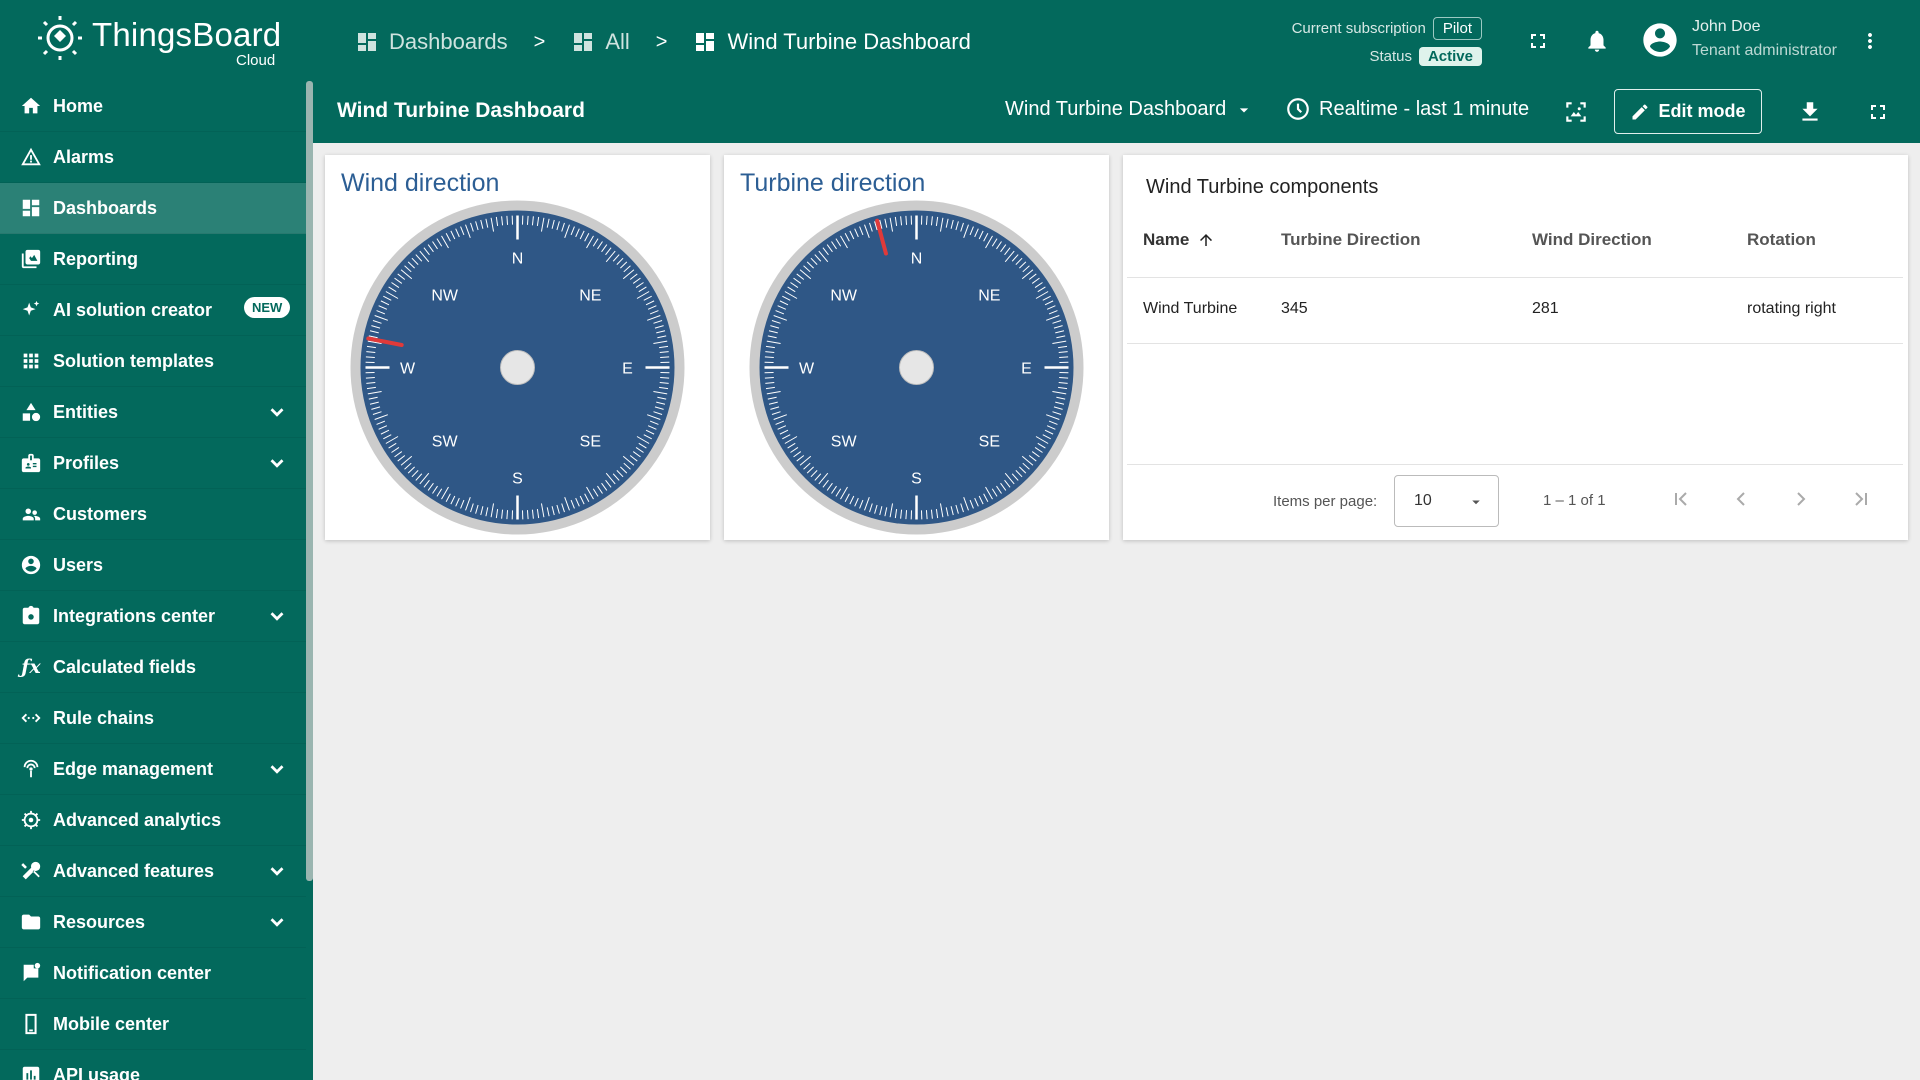  What do you see at coordinates (31, 310) in the screenshot?
I see `sparkle-icon` at bounding box center [31, 310].